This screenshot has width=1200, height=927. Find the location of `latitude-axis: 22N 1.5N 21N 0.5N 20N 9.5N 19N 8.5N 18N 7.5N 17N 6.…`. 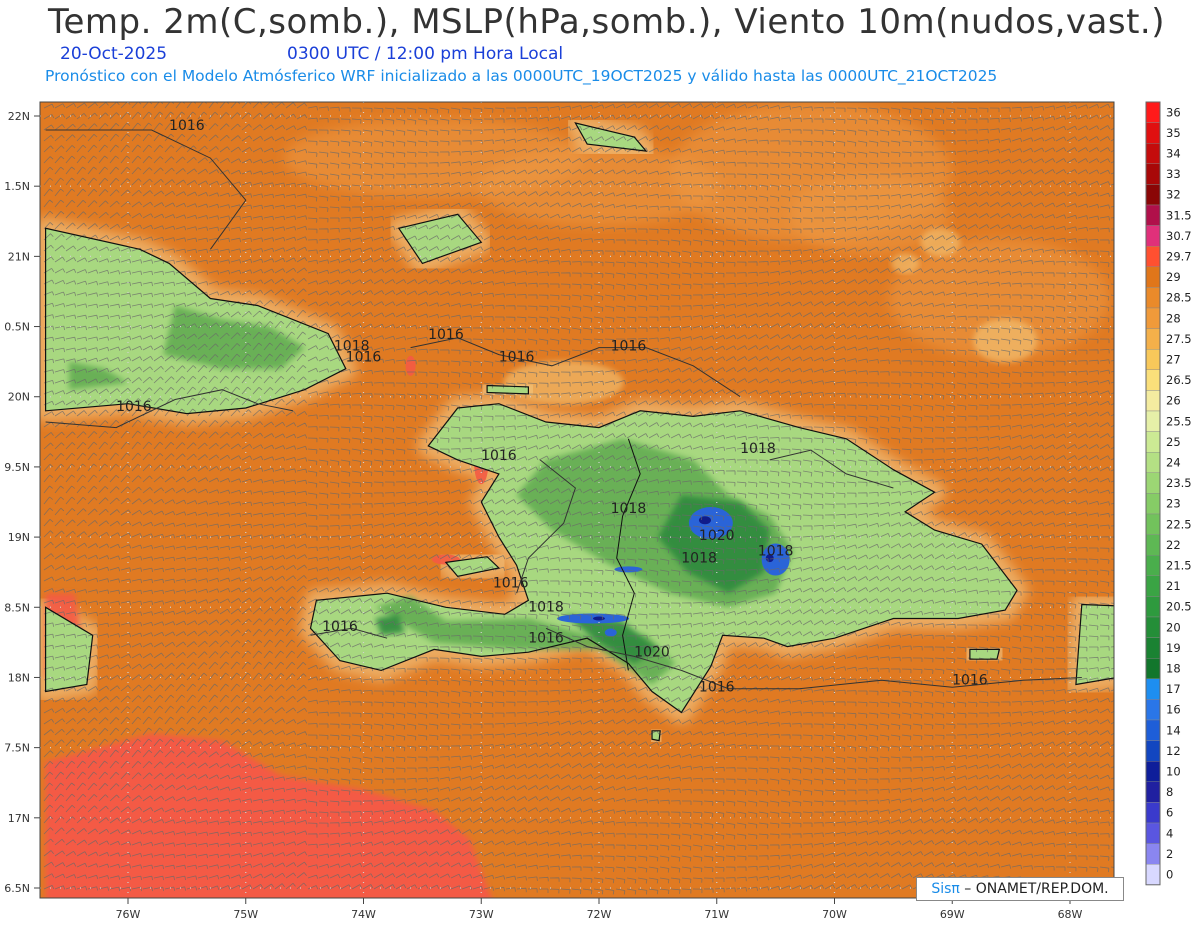

latitude-axis: 22N 1.5N 21N 0.5N 20N 9.5N 19N 8.5N 18N 7.5N 17N 6.… is located at coordinates (22, 502).